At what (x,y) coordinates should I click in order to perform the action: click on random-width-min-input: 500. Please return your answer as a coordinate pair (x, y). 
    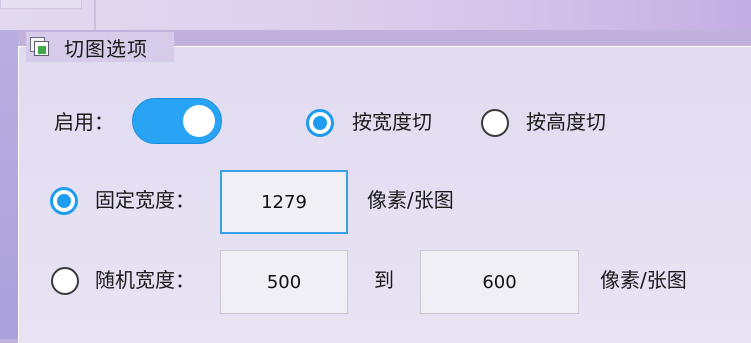
    Looking at the image, I should click on (284, 282).